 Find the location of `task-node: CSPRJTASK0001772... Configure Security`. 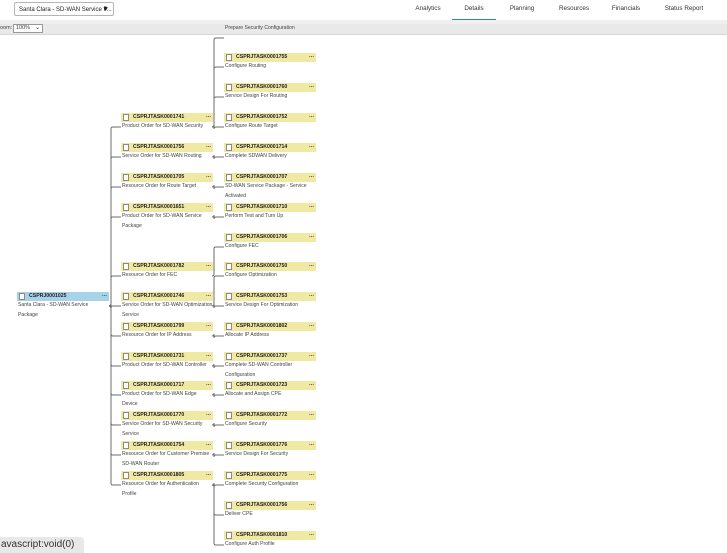

task-node: CSPRJTASK0001772... Configure Security is located at coordinates (270, 420).